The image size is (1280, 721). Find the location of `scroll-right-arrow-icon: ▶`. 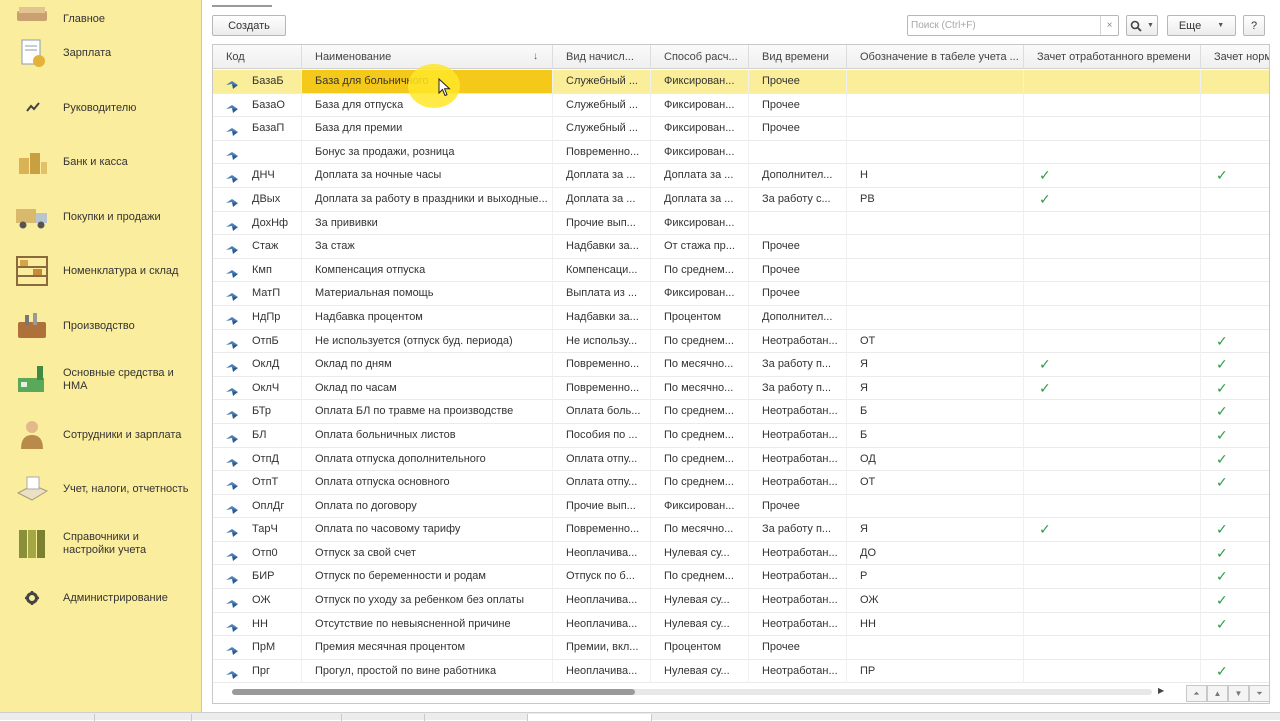

scroll-right-arrow-icon: ▶ is located at coordinates (1161, 690).